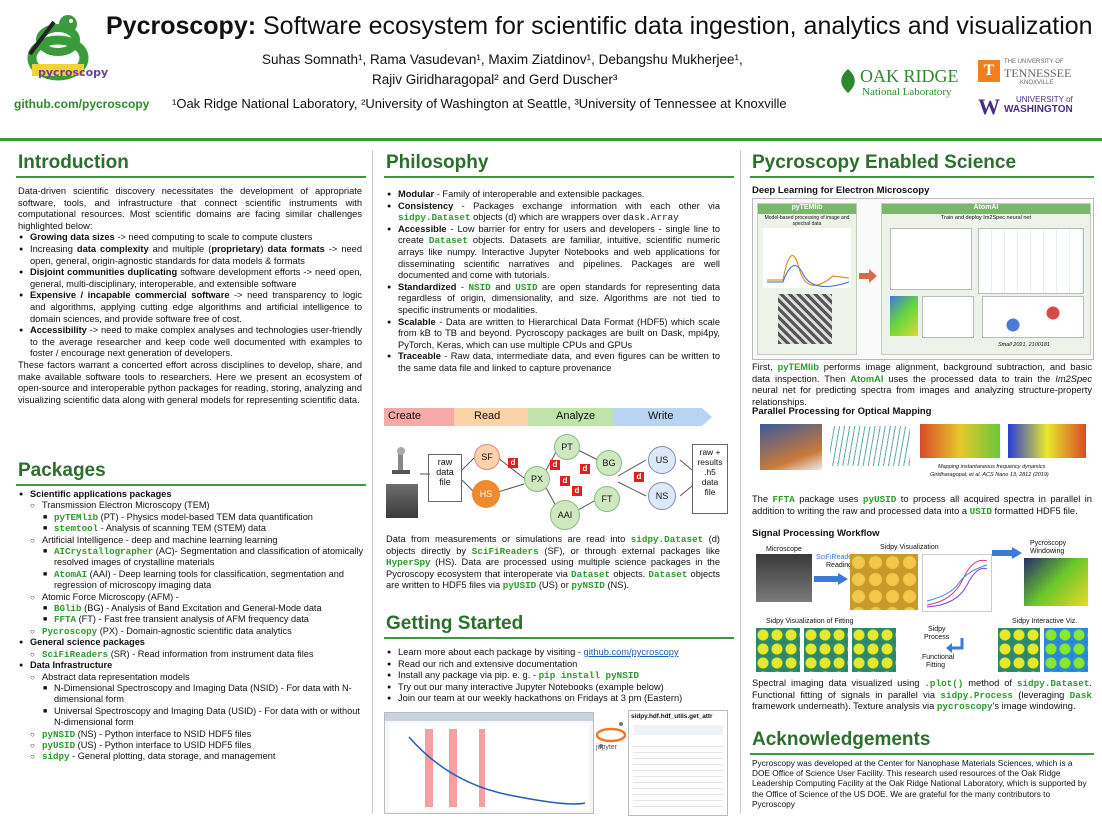 This screenshot has width=1102, height=818. I want to click on utk-logo: T THE UNIVERSITY OF TENNESSEE KNOXVILLE, so click(1038, 74).